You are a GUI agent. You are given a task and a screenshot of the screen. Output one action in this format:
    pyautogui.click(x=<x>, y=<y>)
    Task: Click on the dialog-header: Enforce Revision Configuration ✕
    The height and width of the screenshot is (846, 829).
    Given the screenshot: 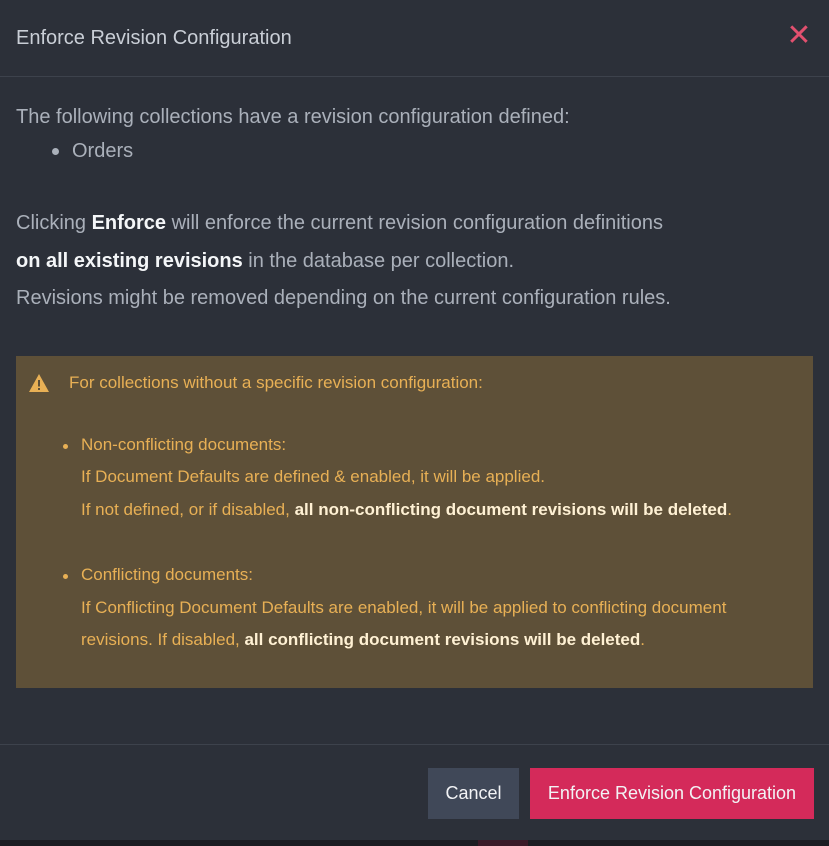 What is the action you would take?
    pyautogui.click(x=414, y=38)
    